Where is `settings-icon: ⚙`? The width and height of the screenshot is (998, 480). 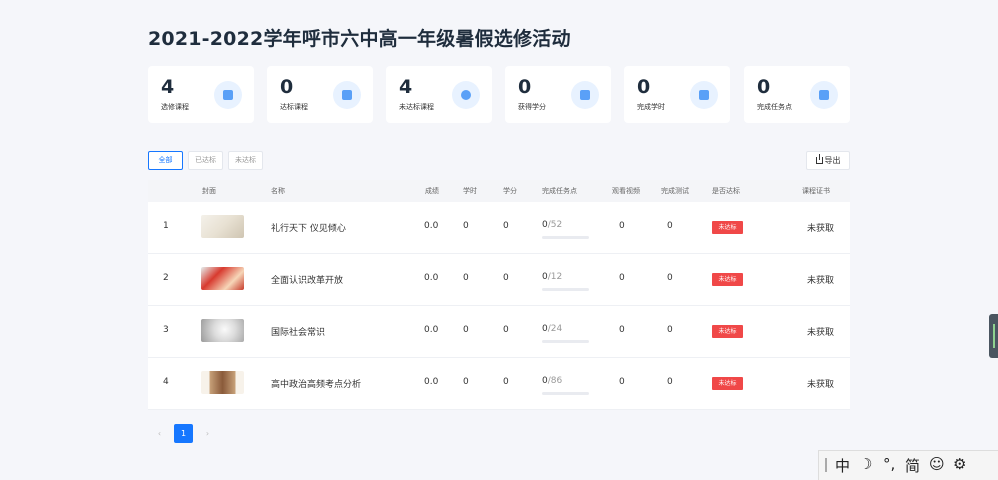
settings-icon: ⚙ is located at coordinates (959, 464).